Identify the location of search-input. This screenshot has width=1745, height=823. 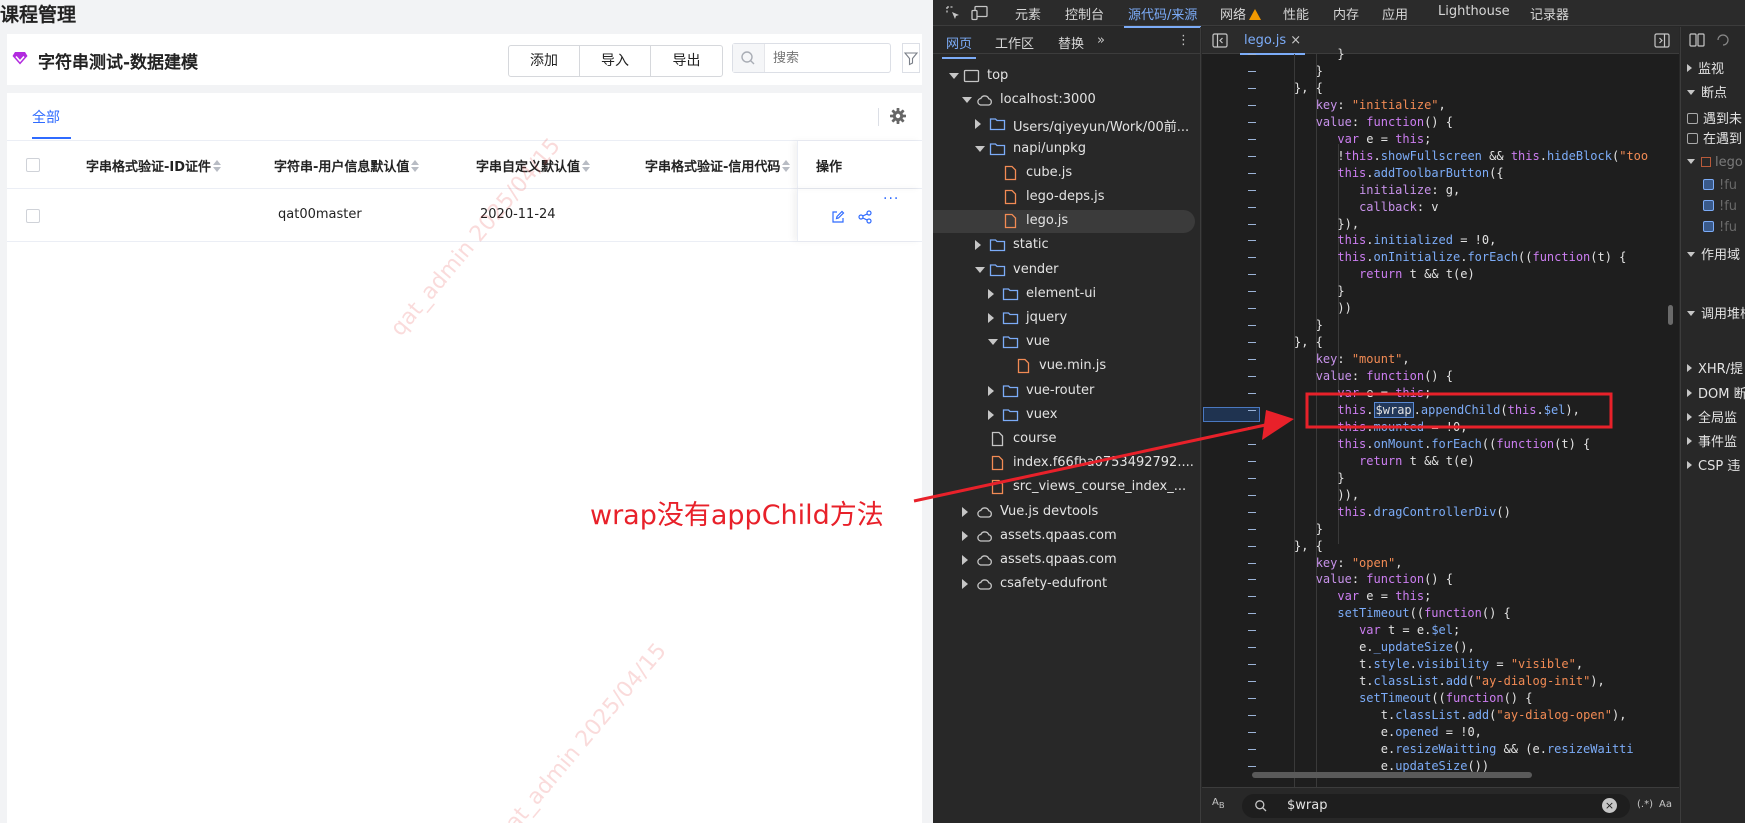
(828, 58).